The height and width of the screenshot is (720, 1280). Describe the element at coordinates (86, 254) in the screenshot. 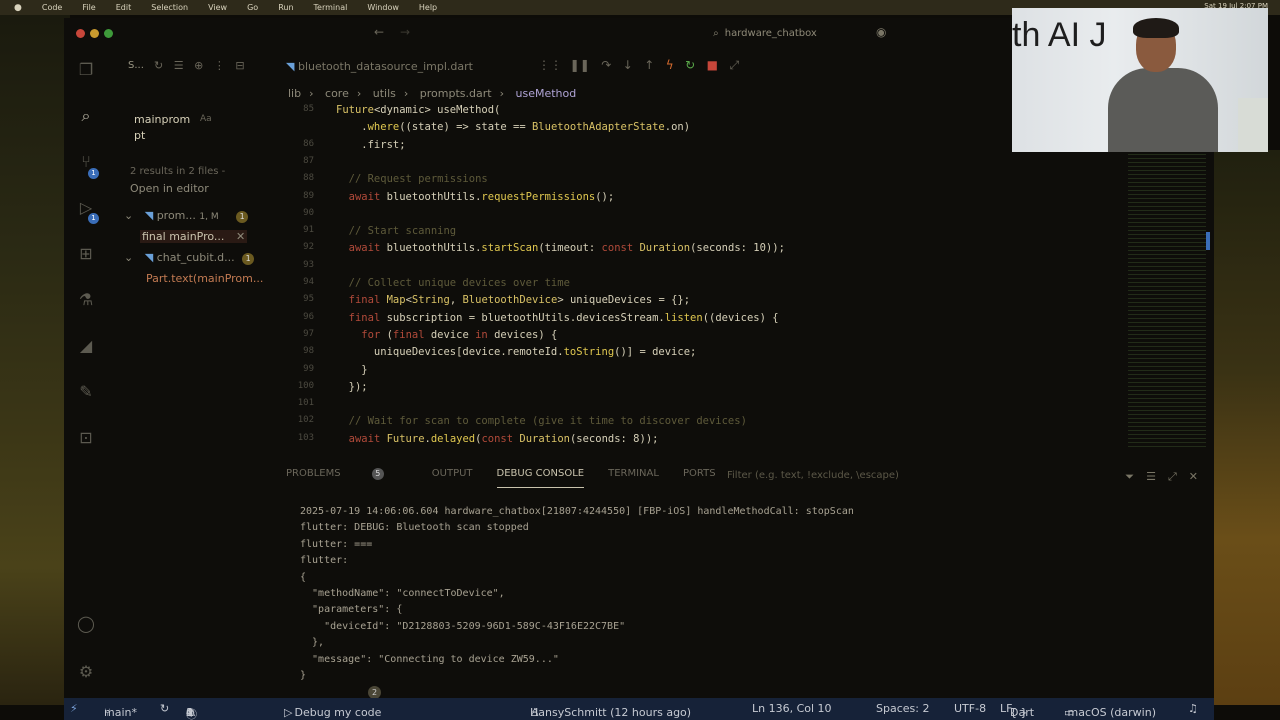

I see `extensions-icon: ⊞` at that location.